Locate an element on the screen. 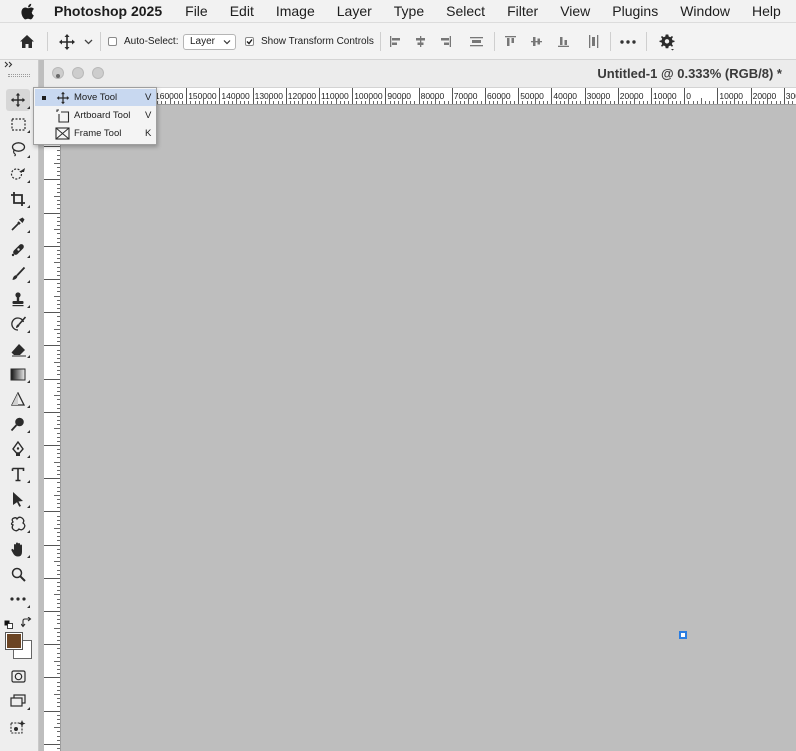 The width and height of the screenshot is (796, 751). dodge-icon is located at coordinates (18, 424).